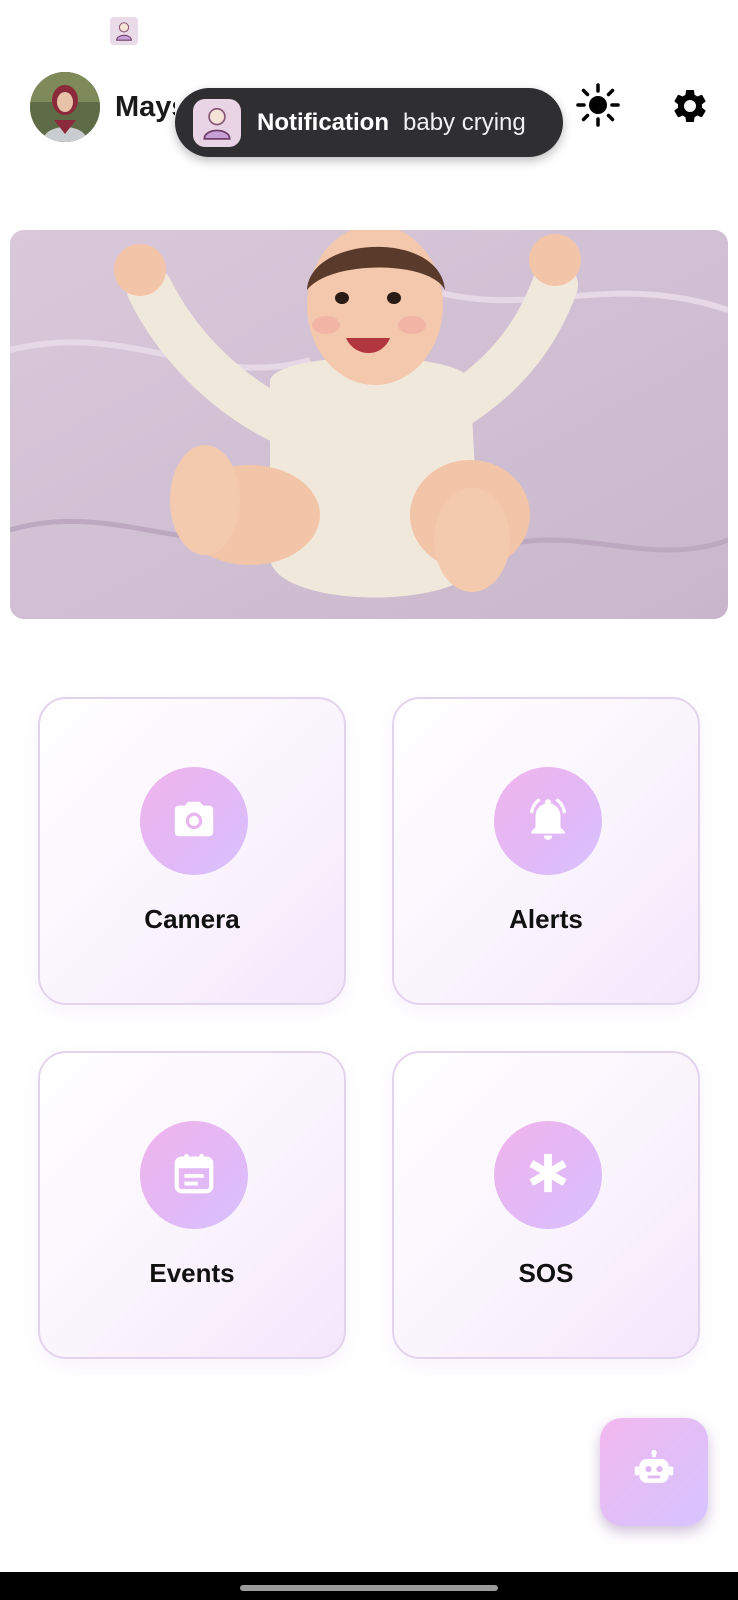 The height and width of the screenshot is (1600, 738). Describe the element at coordinates (124, 31) in the screenshot. I see `status-app-icon` at that location.